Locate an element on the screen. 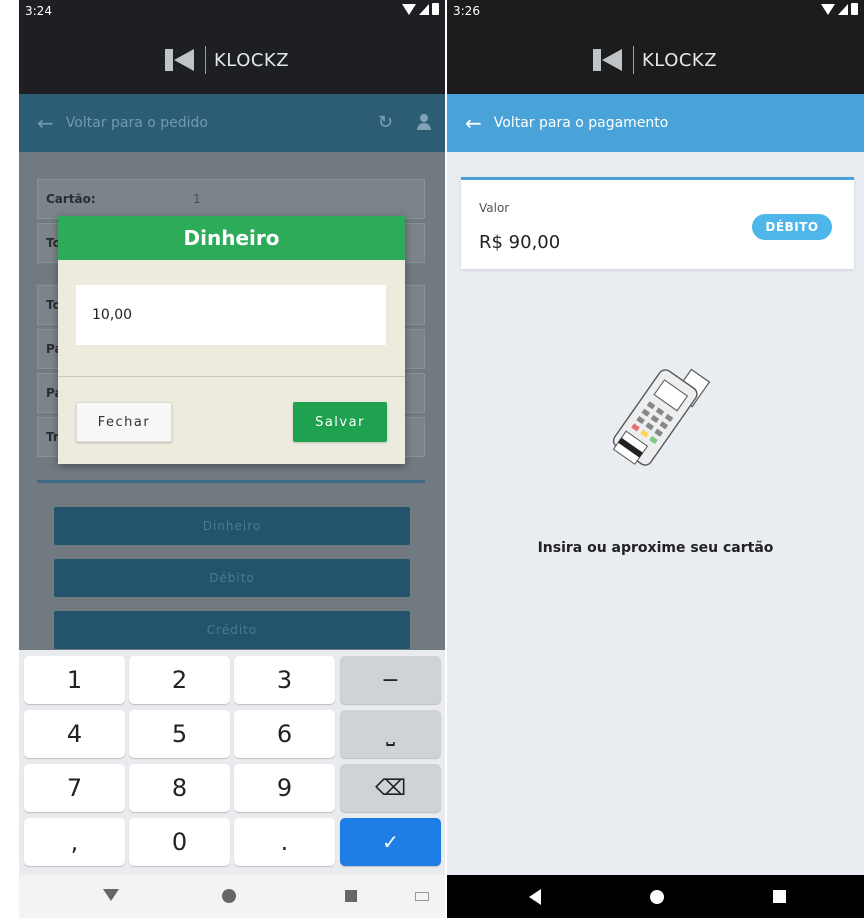  status-bar: 3:26 is located at coordinates (655, 12).